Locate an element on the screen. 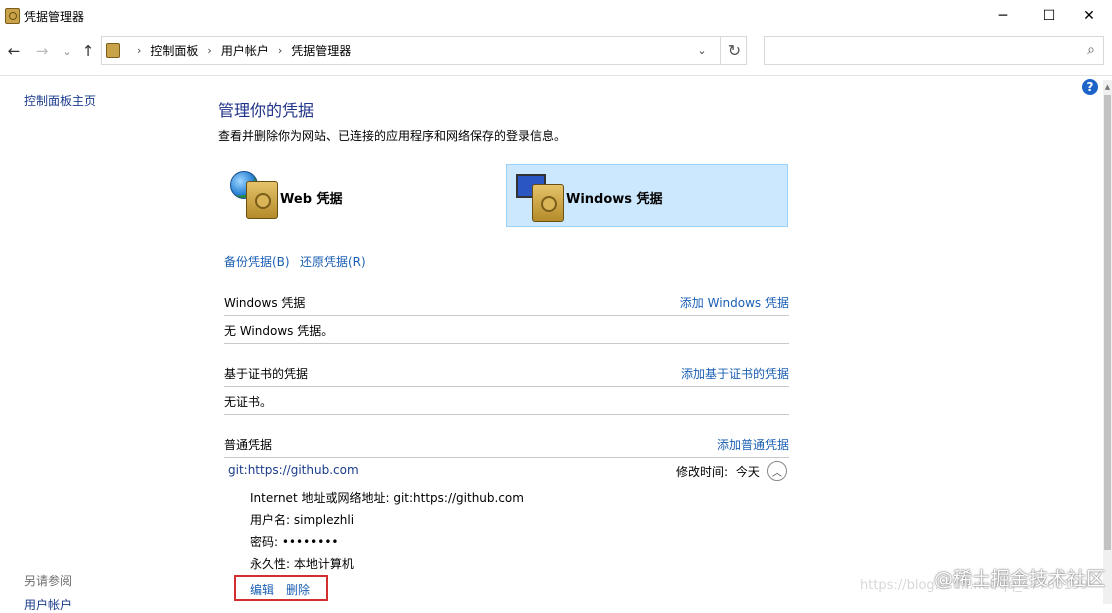 This screenshot has height=613, width=1112. breadcrumb-control-panel: 控制面板 is located at coordinates (174, 50).